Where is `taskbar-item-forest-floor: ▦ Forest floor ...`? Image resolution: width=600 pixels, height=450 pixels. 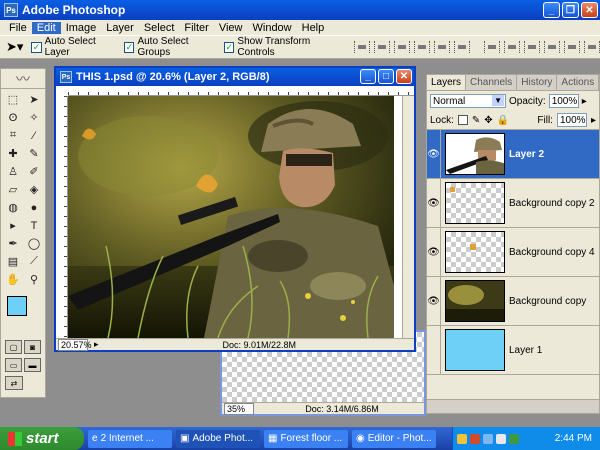 taskbar-item-forest-floor: ▦ Forest floor ... is located at coordinates (306, 438).